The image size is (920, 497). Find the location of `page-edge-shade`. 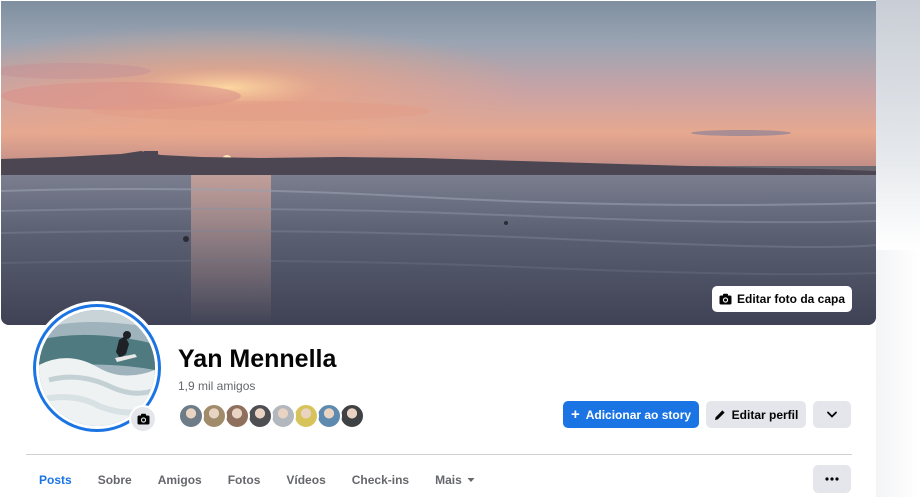

page-edge-shade is located at coordinates (898, 125).